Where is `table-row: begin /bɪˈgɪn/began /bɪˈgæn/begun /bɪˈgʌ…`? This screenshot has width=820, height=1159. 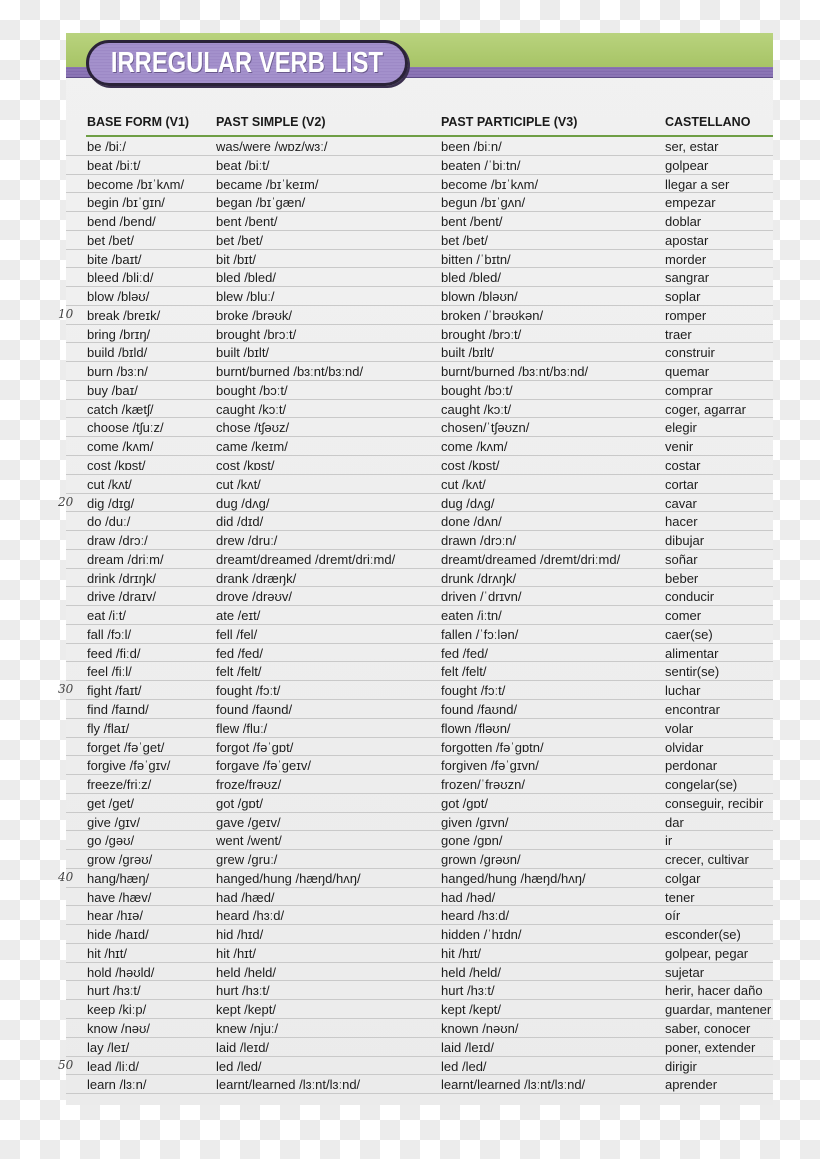
table-row: begin /bɪˈgɪn/began /bɪˈgæn/begun /bɪˈgʌ… is located at coordinates (419, 203).